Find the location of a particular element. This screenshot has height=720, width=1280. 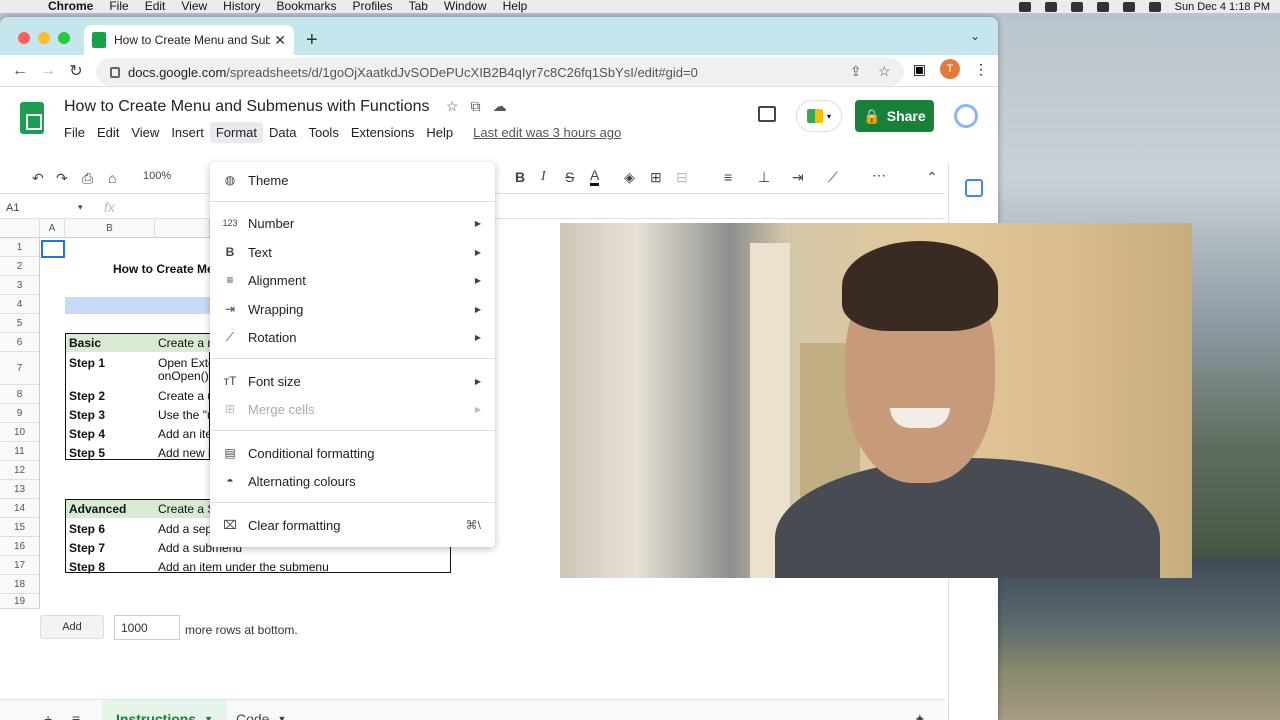

text-rotation-icon: ⟋ is located at coordinates (833, 177).